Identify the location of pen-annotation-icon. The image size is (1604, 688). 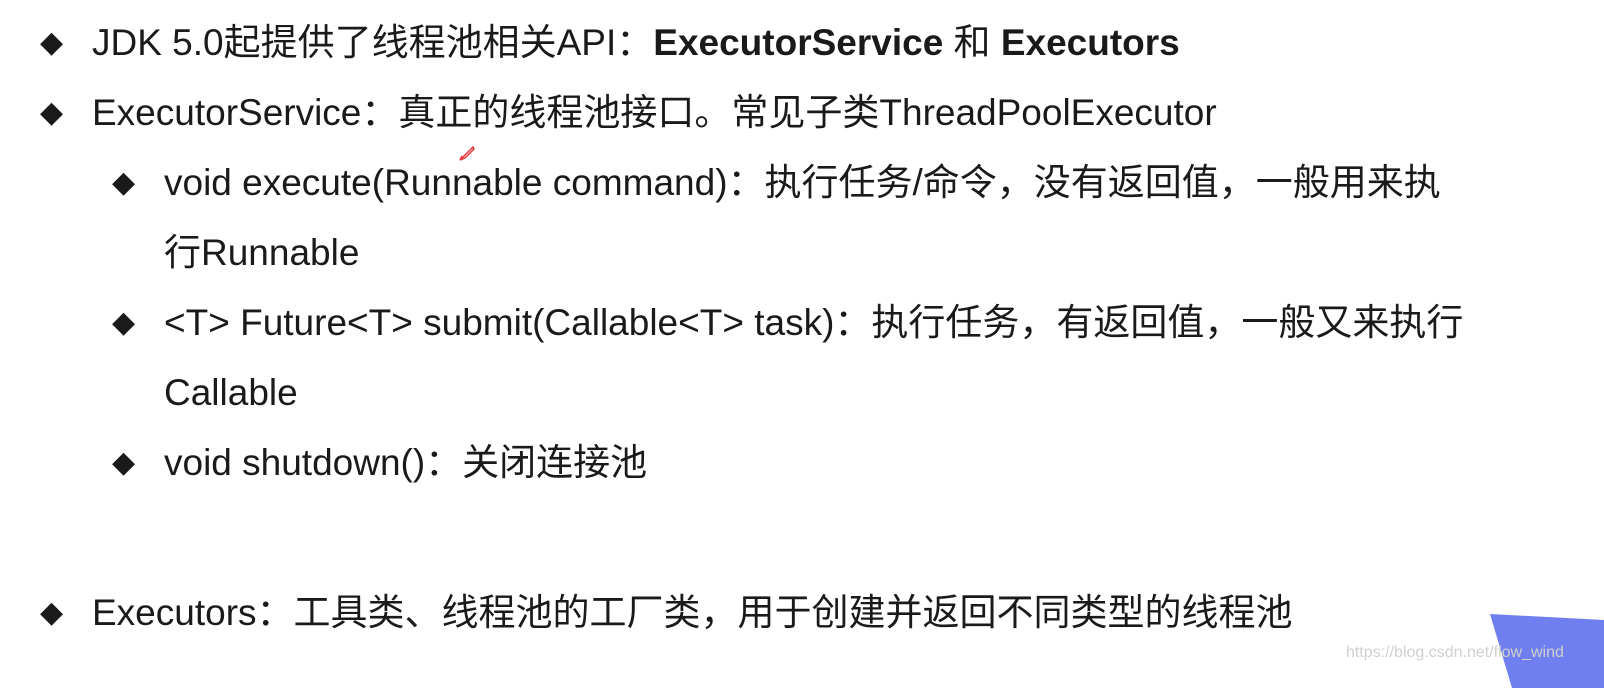
(467, 153).